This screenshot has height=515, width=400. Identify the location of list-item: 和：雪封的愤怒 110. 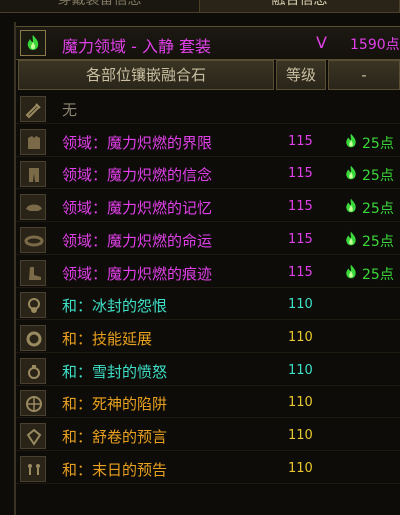
(208, 371).